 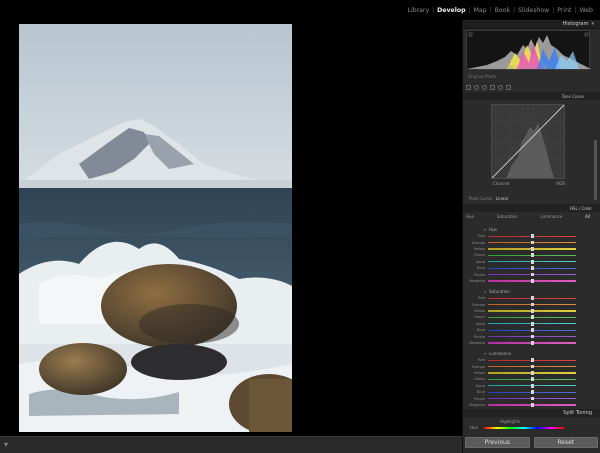 What do you see at coordinates (531, 208) in the screenshot?
I see `hsl-header: HSL / Color` at bounding box center [531, 208].